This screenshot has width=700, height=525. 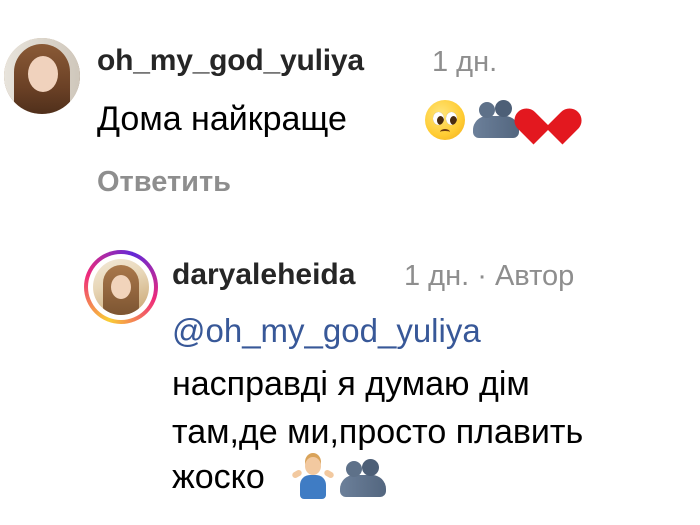 I want to click on reply-username: daryaleheida, so click(x=263, y=275).